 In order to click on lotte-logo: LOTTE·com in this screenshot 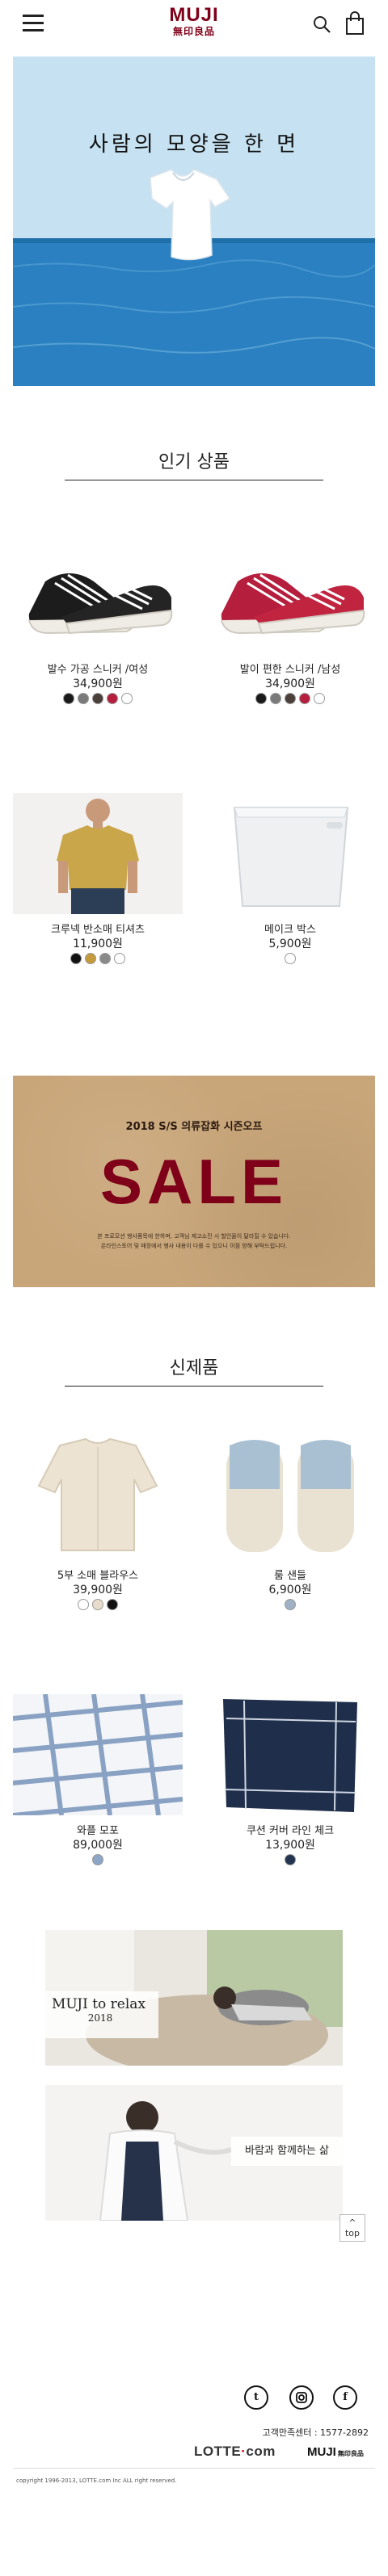, I will do `click(235, 2452)`.